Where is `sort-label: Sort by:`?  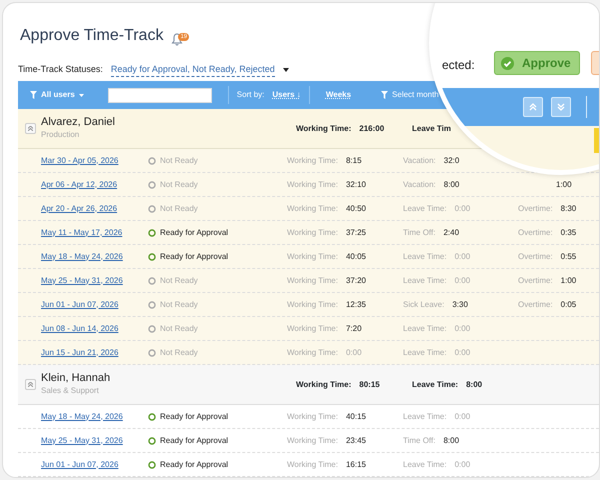 sort-label: Sort by: is located at coordinates (250, 95).